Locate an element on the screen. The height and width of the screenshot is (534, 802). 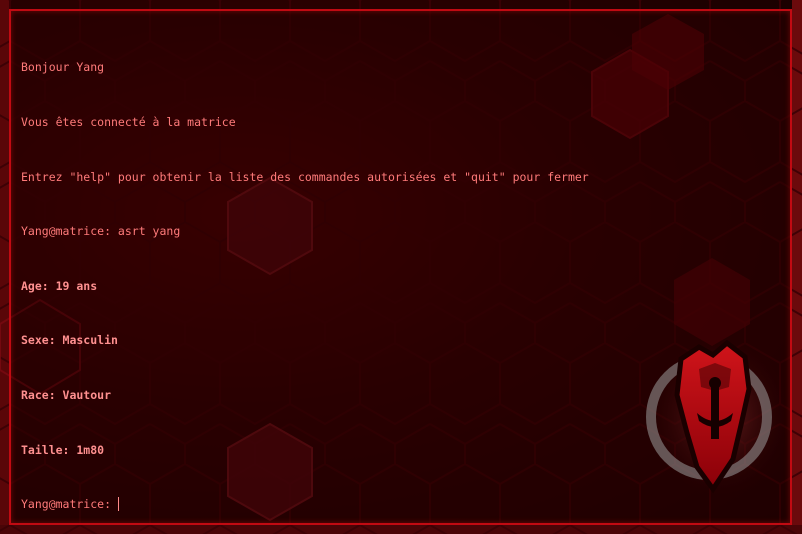
terminal-line: Bonjour Yang is located at coordinates (63, 67).